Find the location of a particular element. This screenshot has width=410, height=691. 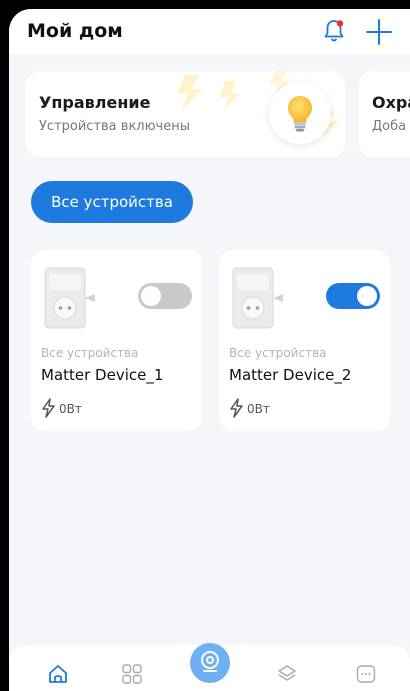

light-bulb-icon is located at coordinates (300, 114).